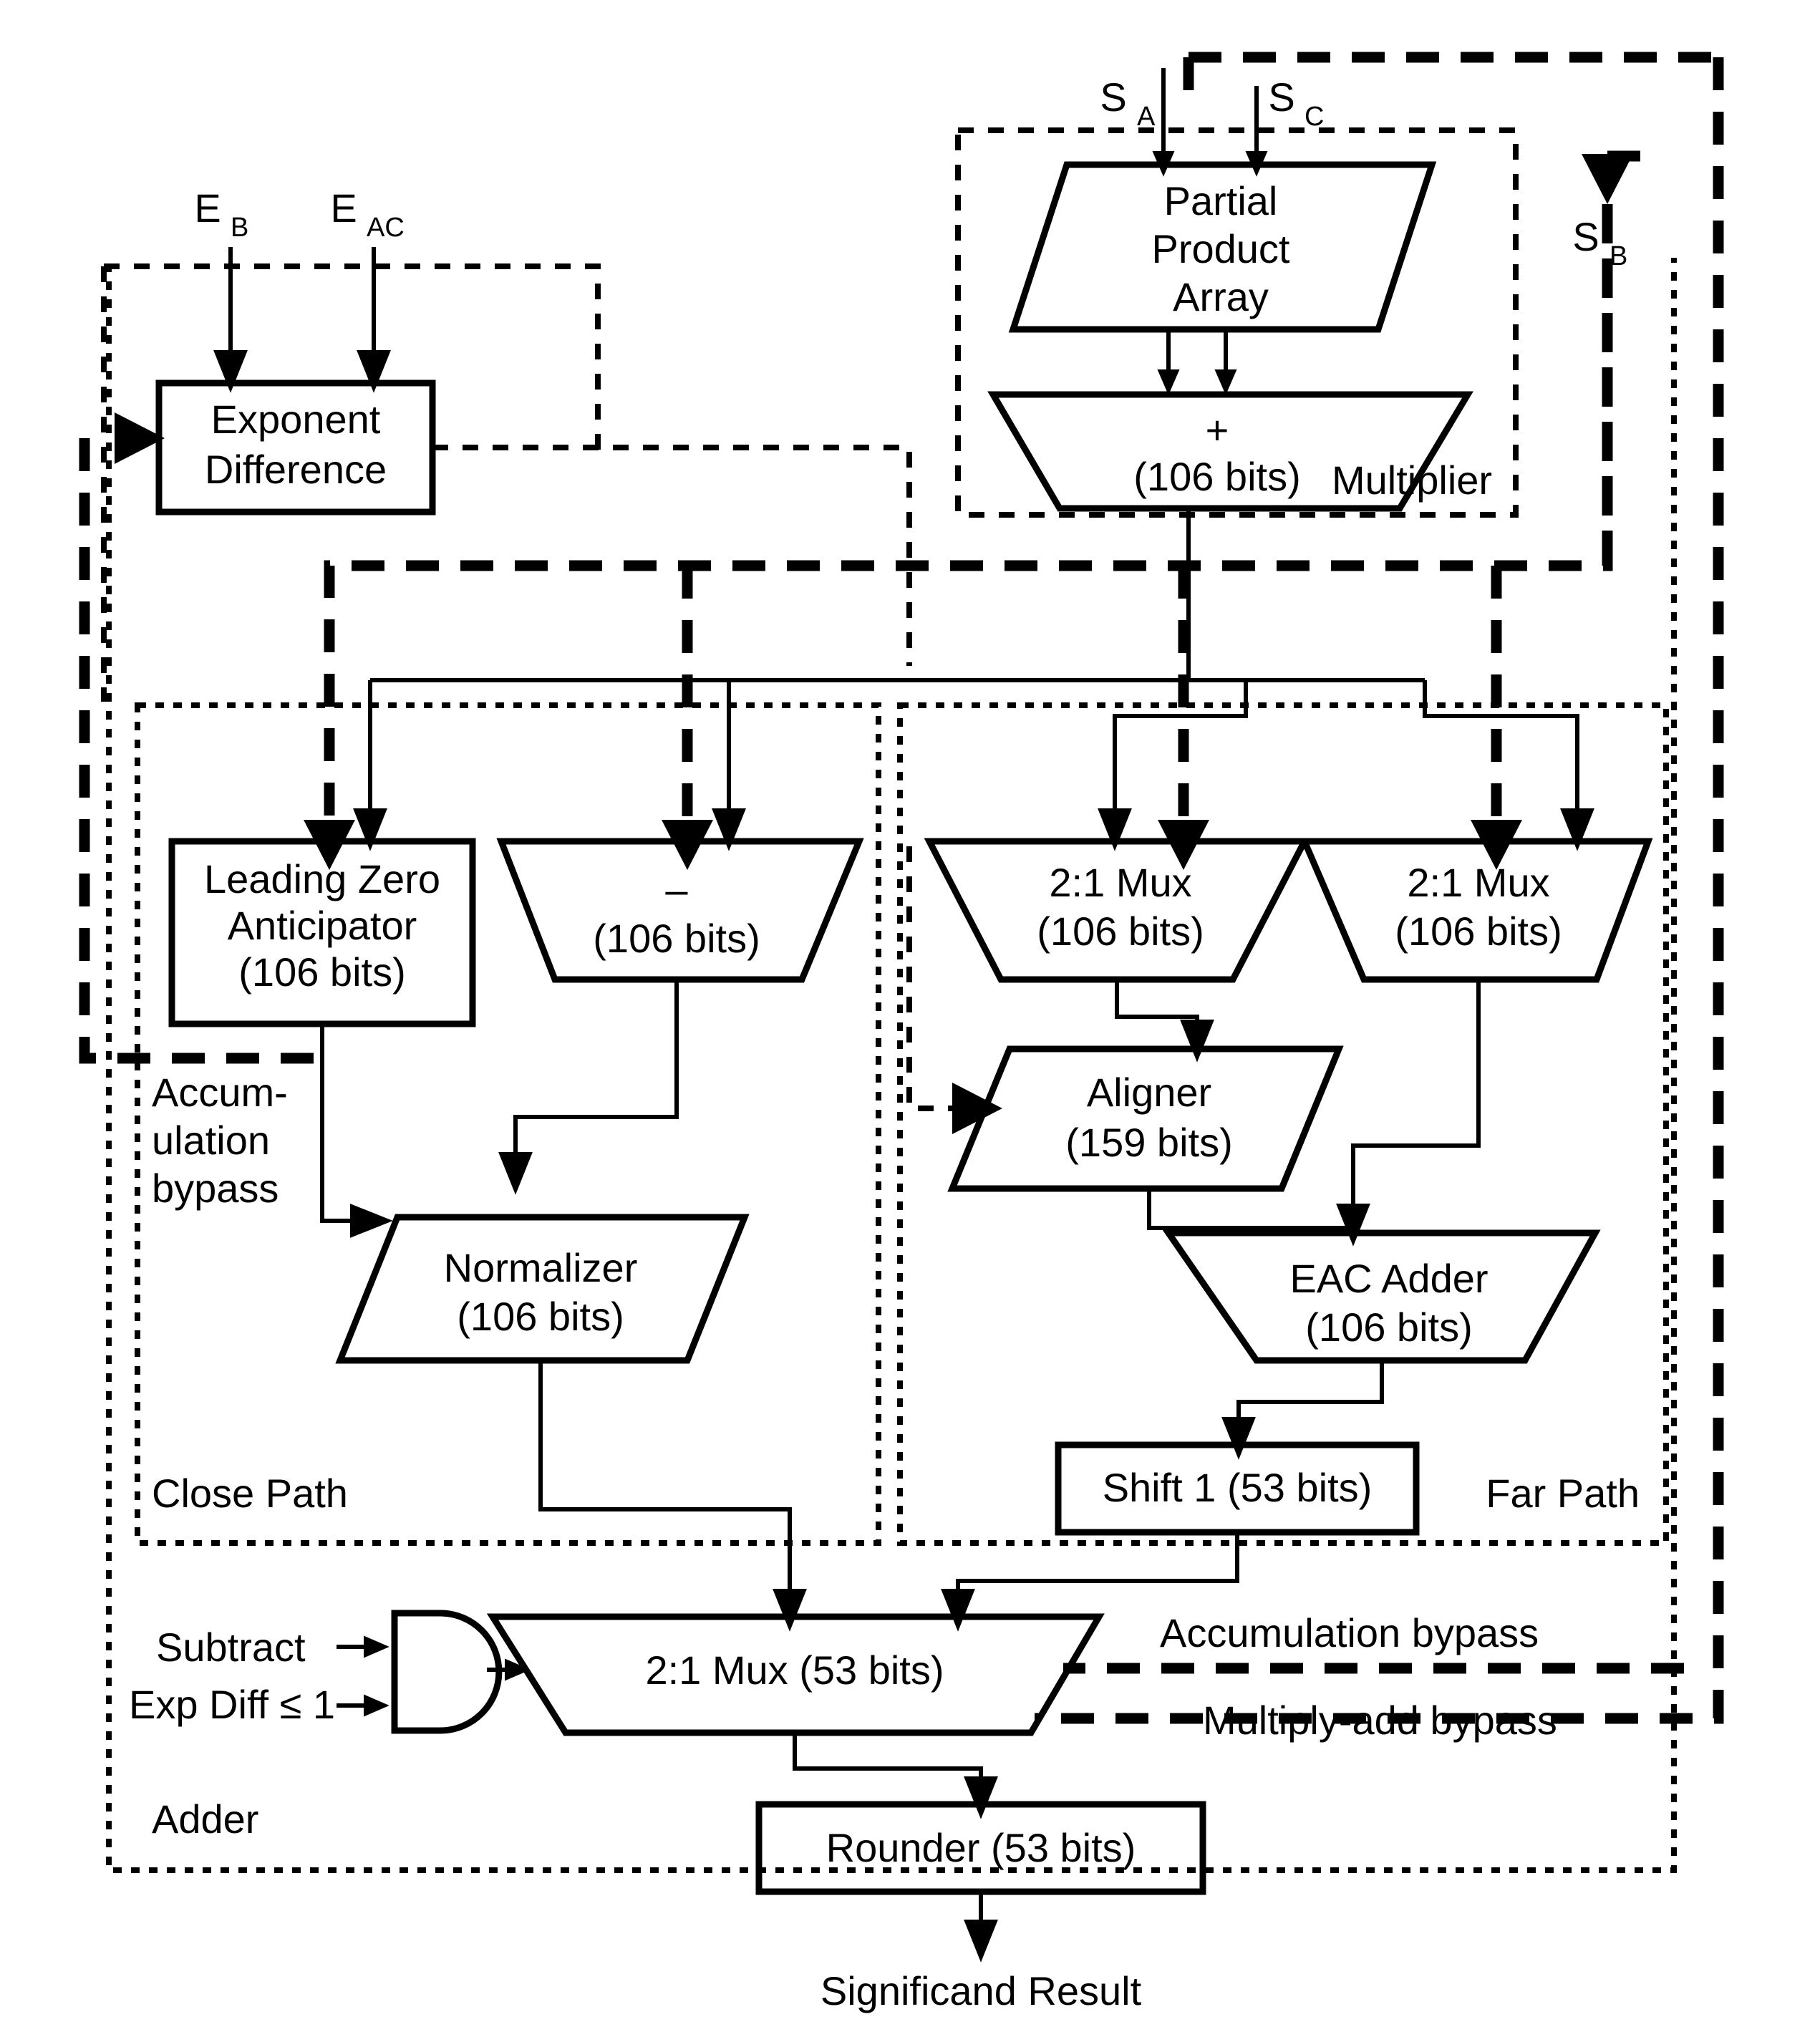 This screenshot has width=1820, height=2027. What do you see at coordinates (322, 926) in the screenshot?
I see `lza-line2: Anticipator` at bounding box center [322, 926].